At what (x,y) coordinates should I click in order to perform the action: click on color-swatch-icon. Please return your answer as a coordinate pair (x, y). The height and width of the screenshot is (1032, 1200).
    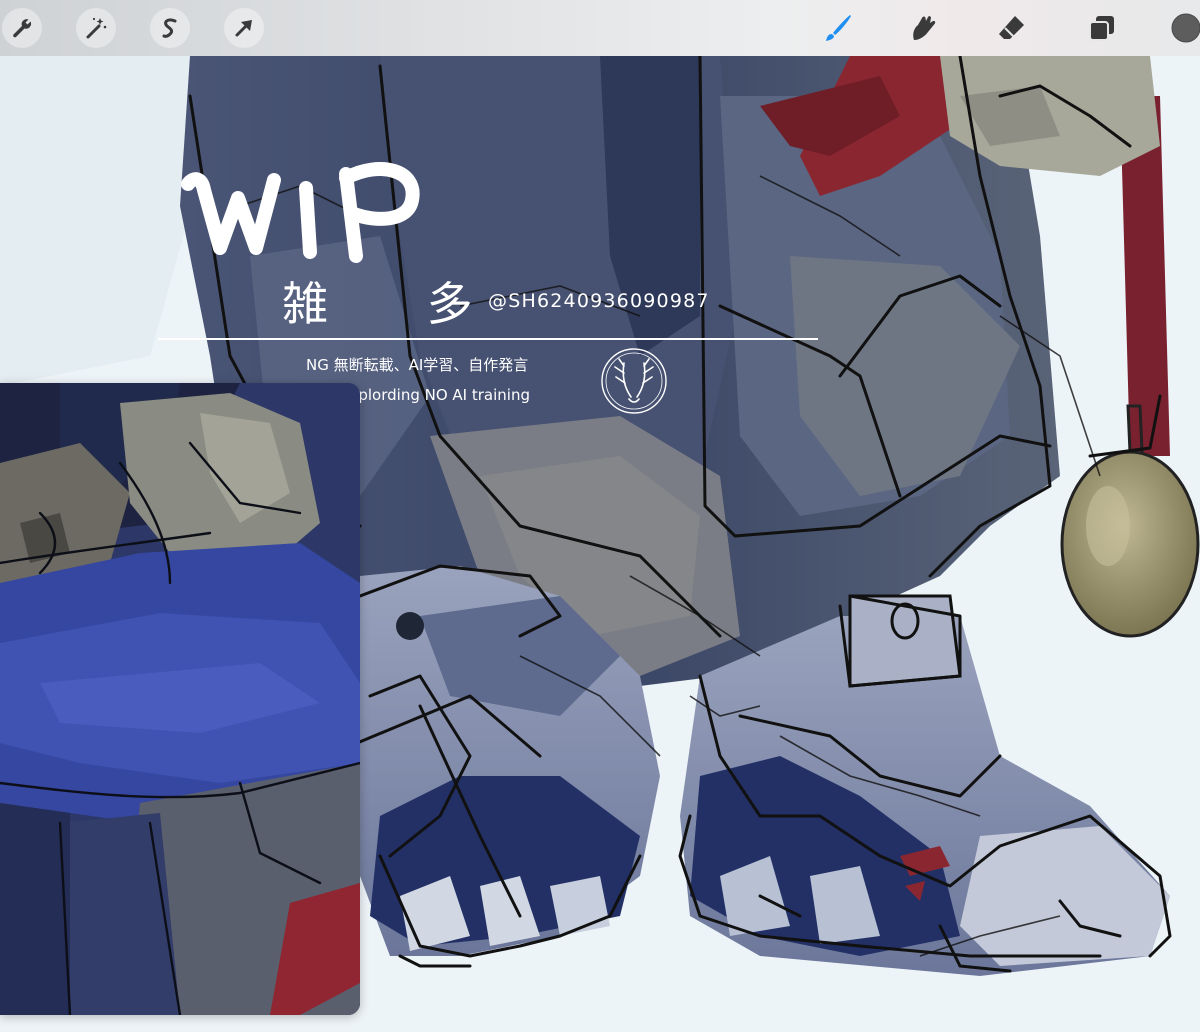
    Looking at the image, I should click on (1185, 28).